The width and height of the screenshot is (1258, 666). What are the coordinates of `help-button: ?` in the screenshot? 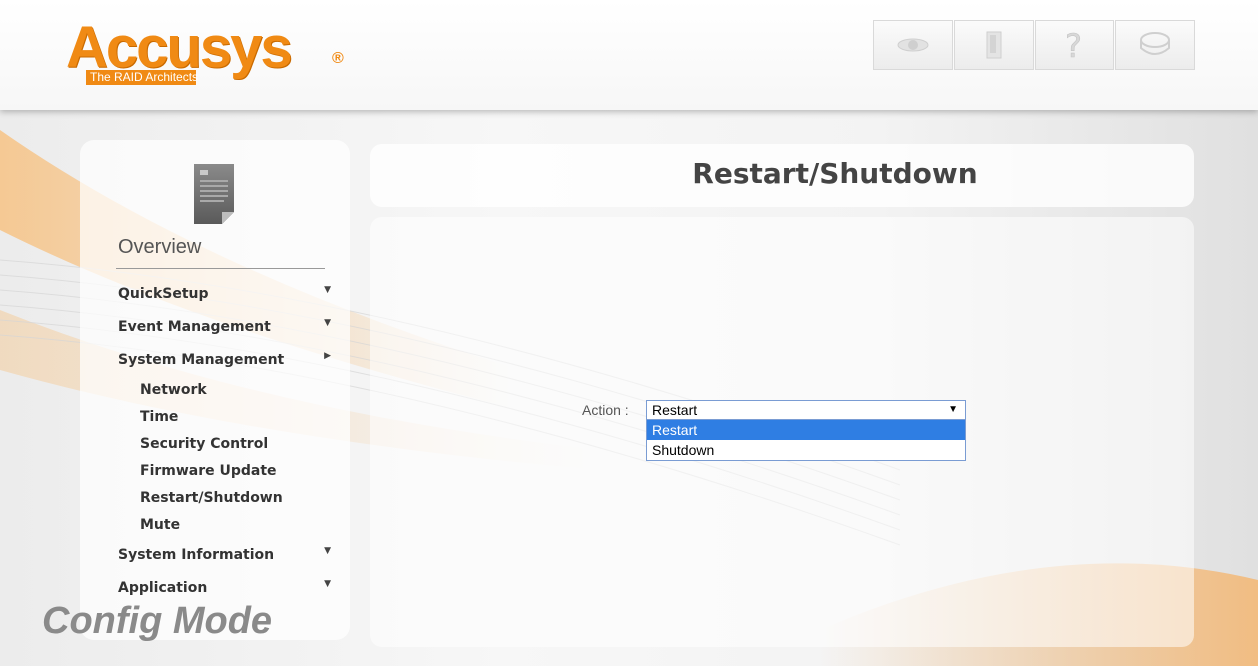 It's located at (1074, 45).